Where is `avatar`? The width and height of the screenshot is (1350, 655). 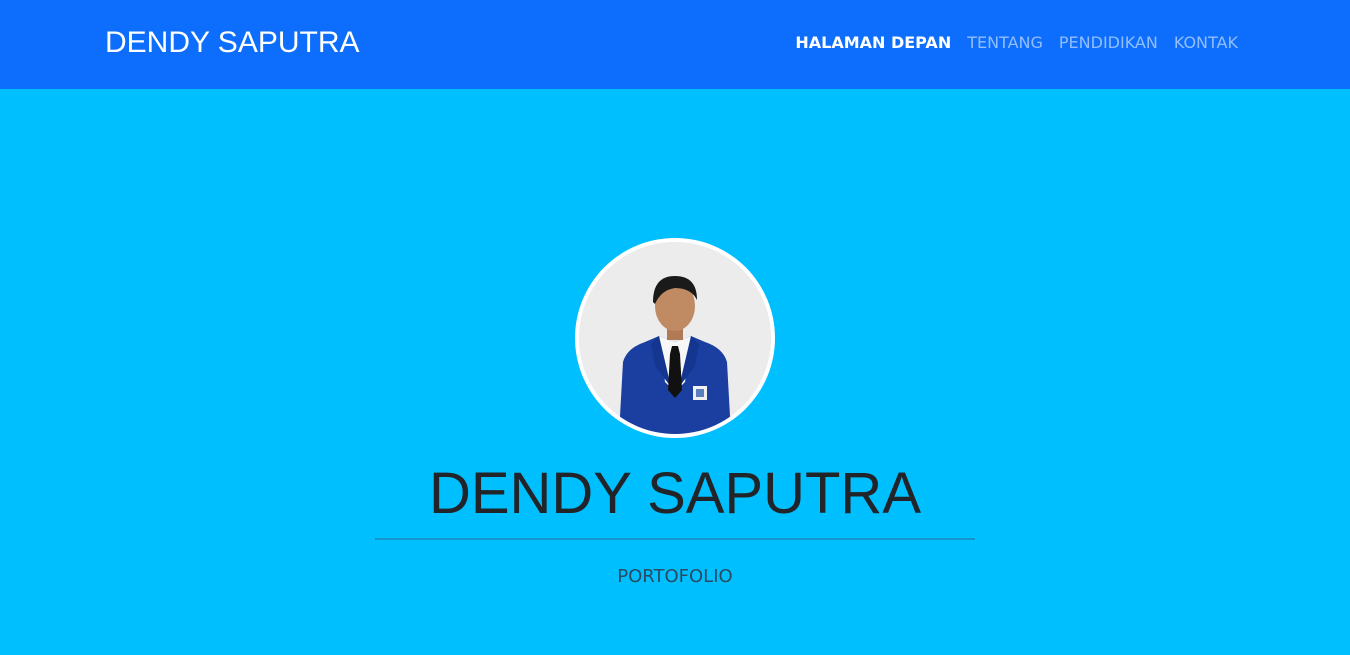
avatar is located at coordinates (675, 338).